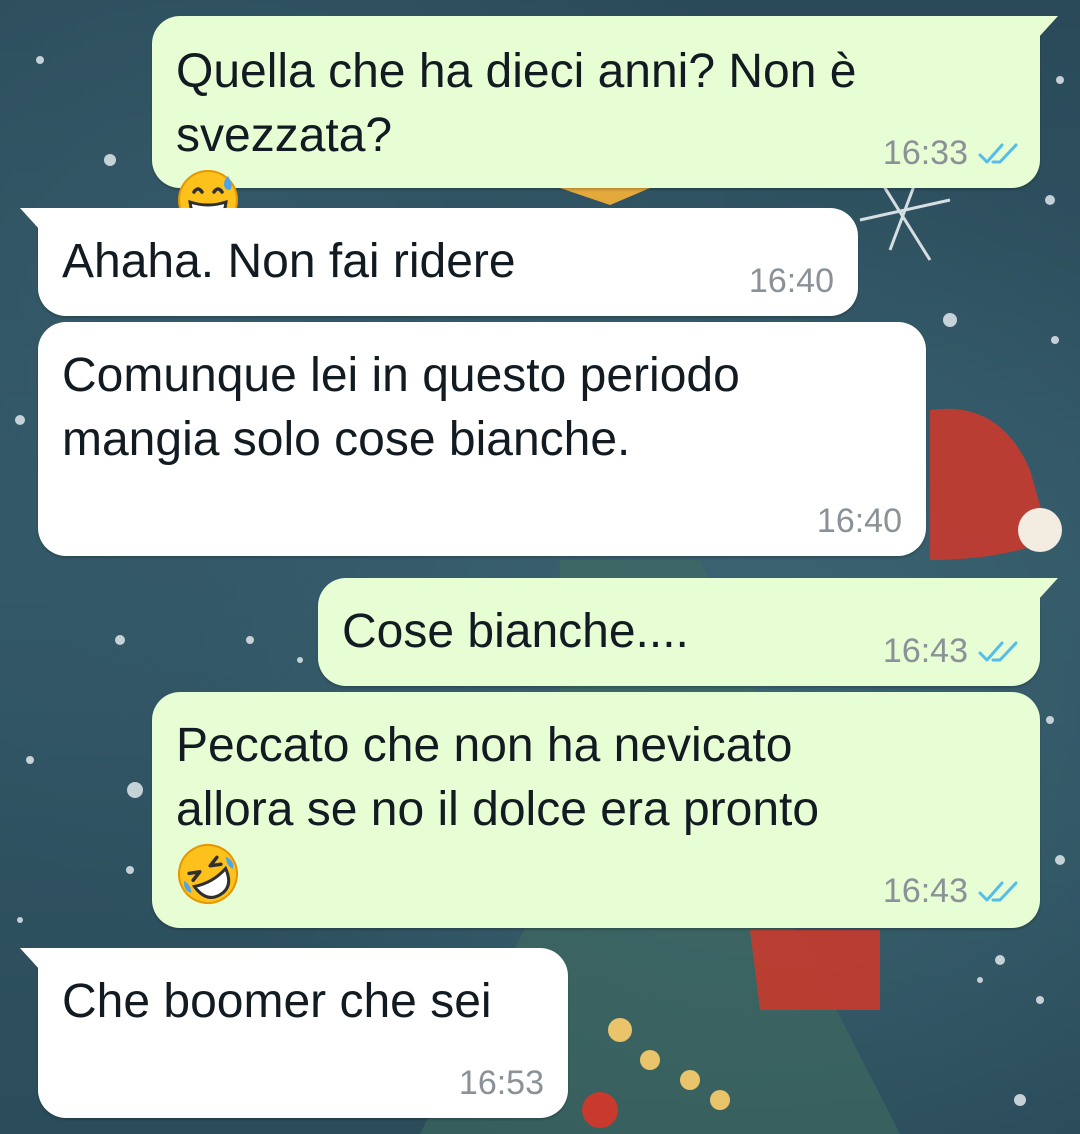 The height and width of the screenshot is (1134, 1080). What do you see at coordinates (294, 1033) in the screenshot?
I see `message-bubble-incoming: Che boomer che sei 16:53` at bounding box center [294, 1033].